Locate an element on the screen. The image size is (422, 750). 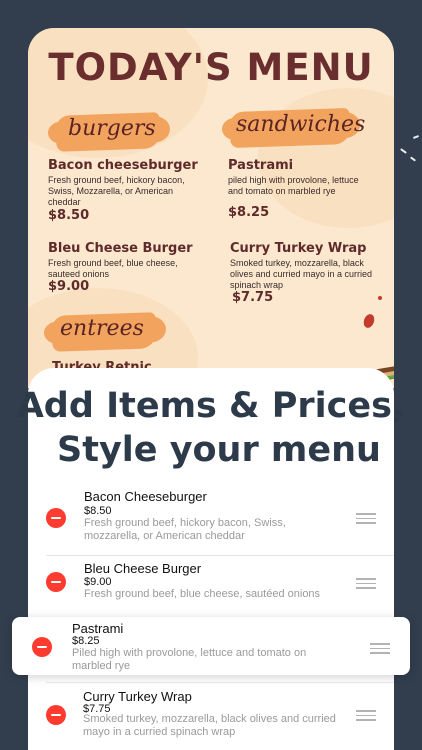
section-label-sandwiches: sandwiches is located at coordinates (301, 124).